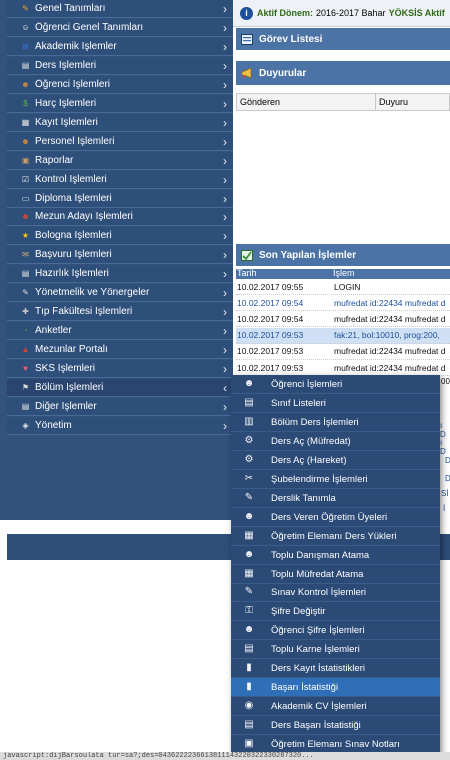 This screenshot has width=450, height=760. Describe the element at coordinates (335, 498) in the screenshot. I see `submenu-item: ✎ Derslik Tanımla` at that location.